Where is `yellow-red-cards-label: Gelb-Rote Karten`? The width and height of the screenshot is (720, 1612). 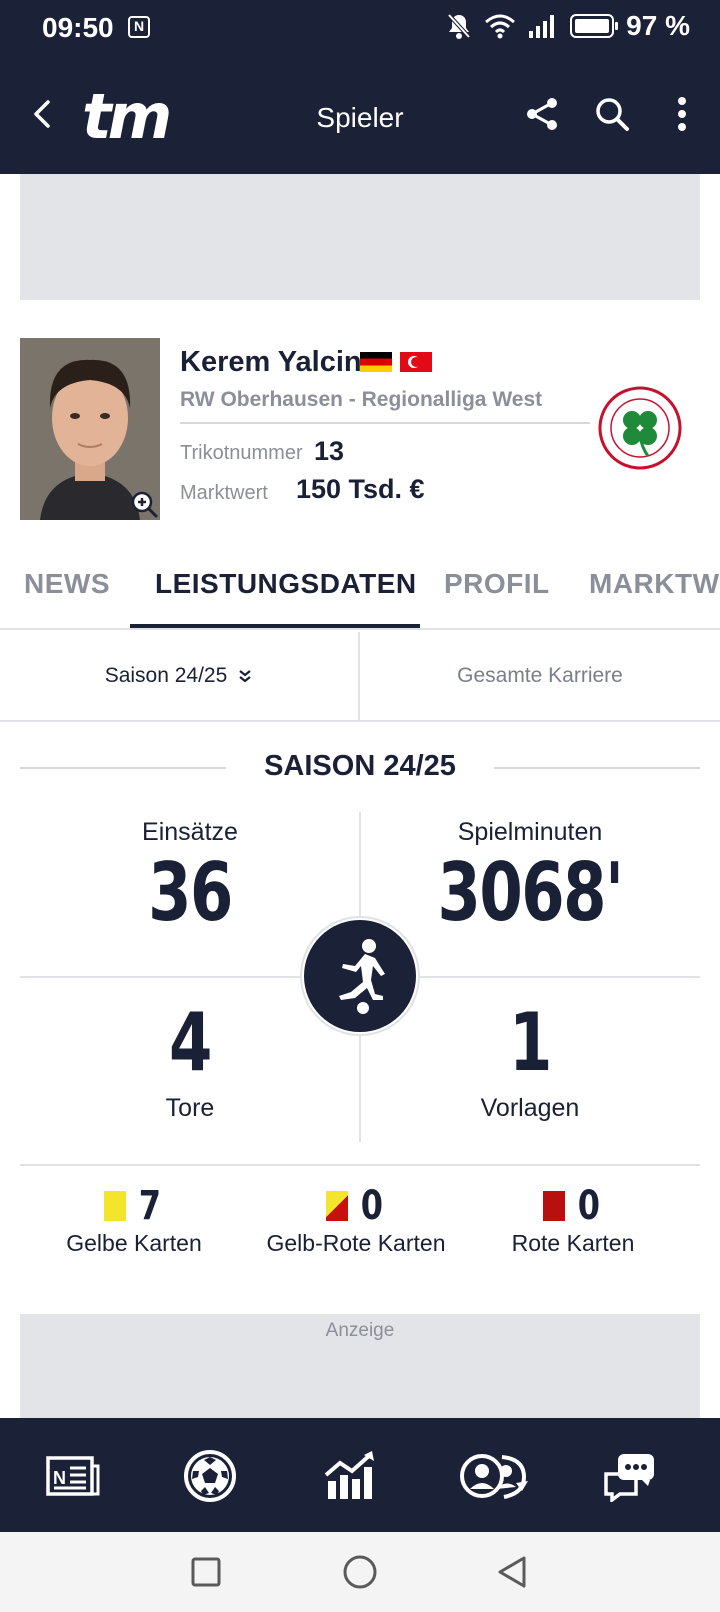
yellow-red-cards-label: Gelb-Rote Karten is located at coordinates (356, 1243).